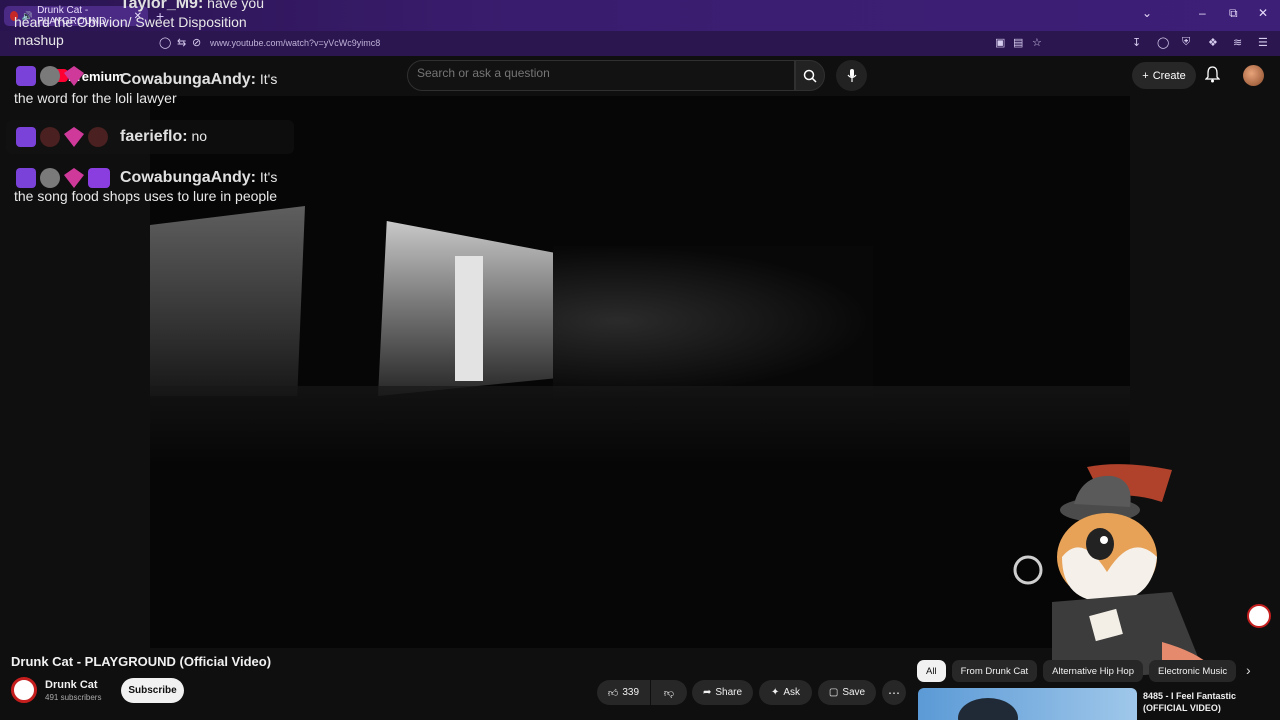 The image size is (1280, 720). I want to click on notifications-bell-icon, so click(1212, 74).